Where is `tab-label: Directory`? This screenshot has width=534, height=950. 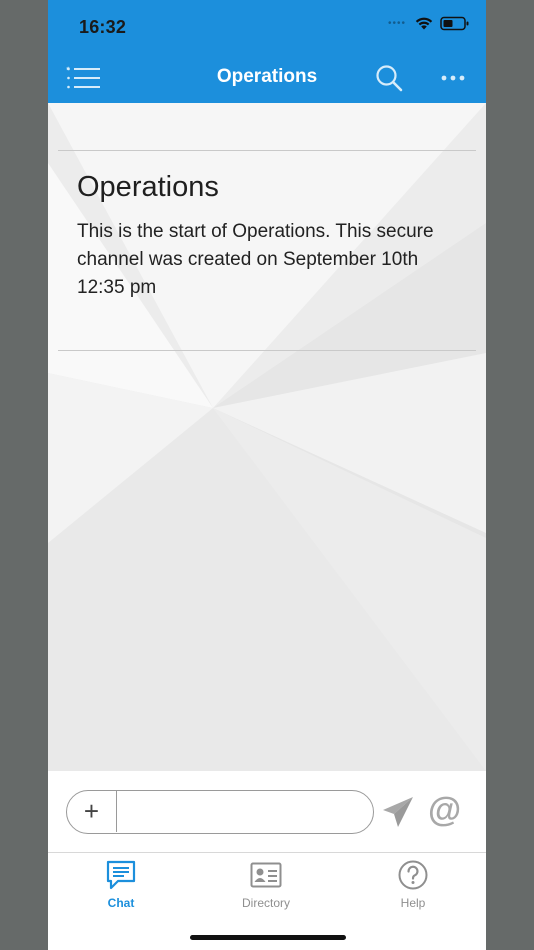 tab-label: Directory is located at coordinates (265, 903).